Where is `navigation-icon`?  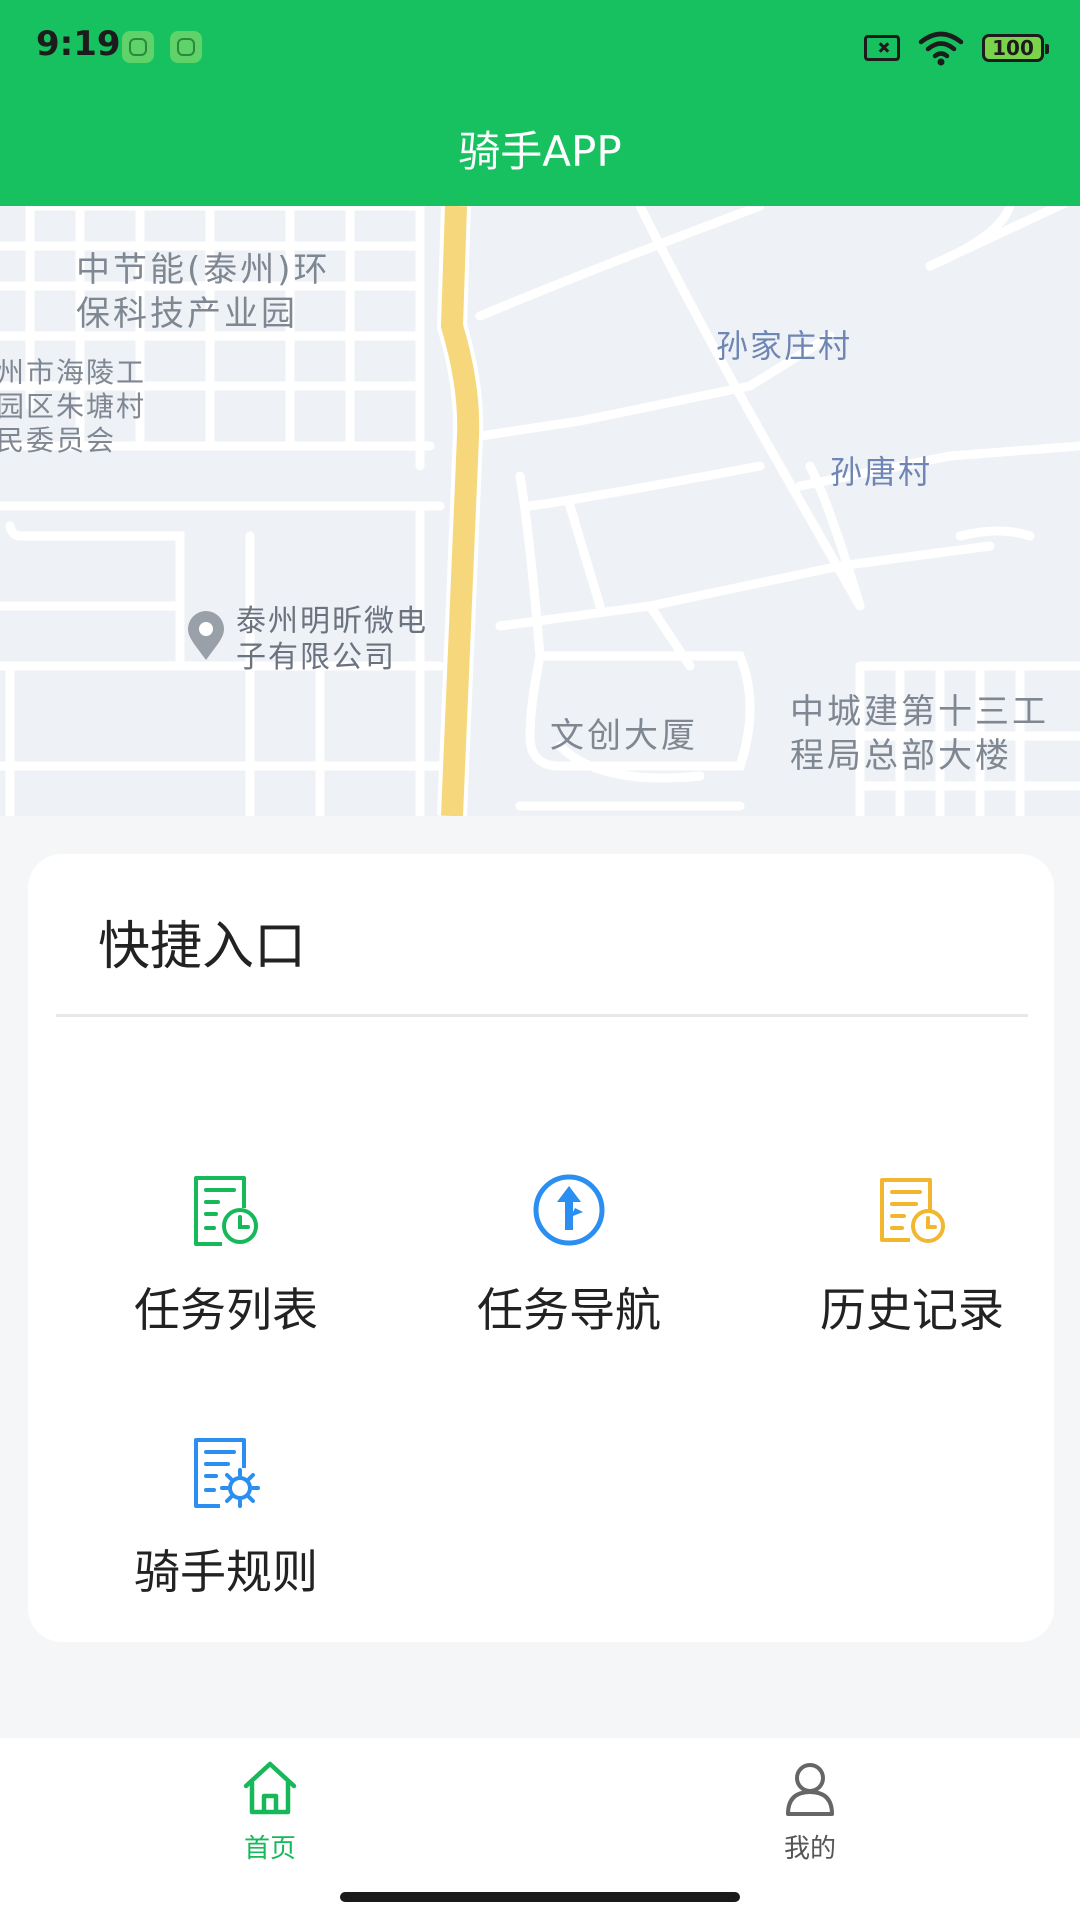 navigation-icon is located at coordinates (569, 1210).